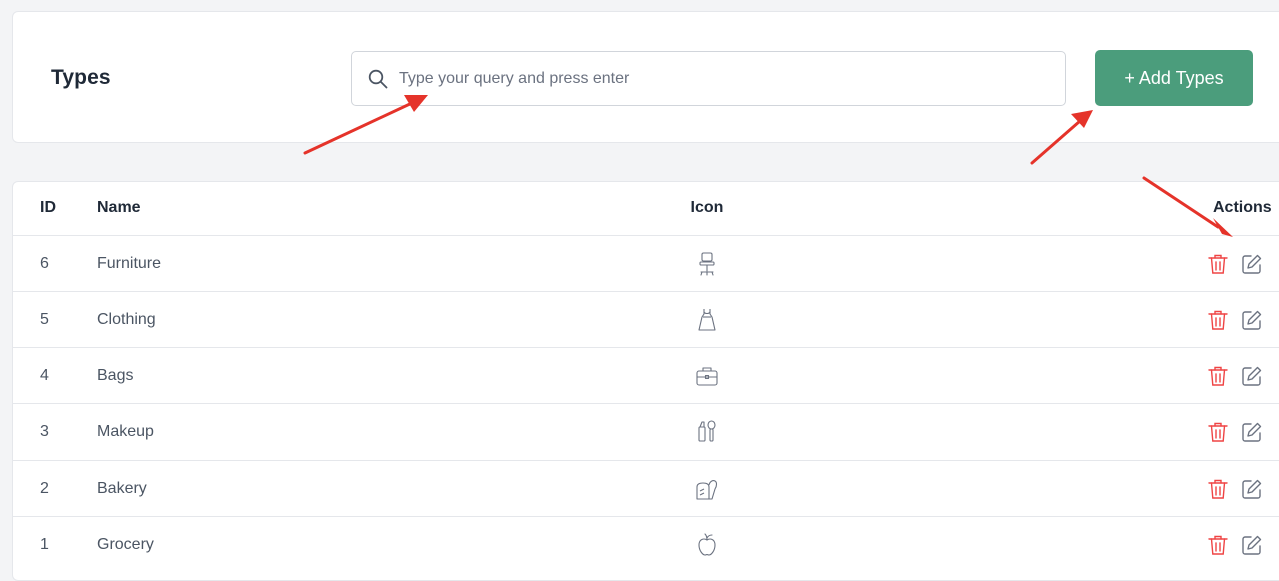 The height and width of the screenshot is (581, 1279). Describe the element at coordinates (44, 375) in the screenshot. I see `row-id: 4` at that location.